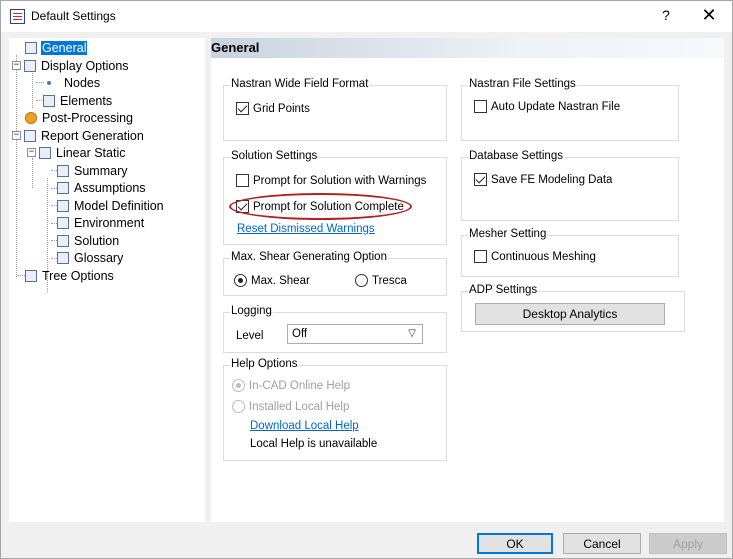 This screenshot has height=559, width=733. Describe the element at coordinates (570, 314) in the screenshot. I see `desktop-analytics-button: Desktop Analytics` at that location.